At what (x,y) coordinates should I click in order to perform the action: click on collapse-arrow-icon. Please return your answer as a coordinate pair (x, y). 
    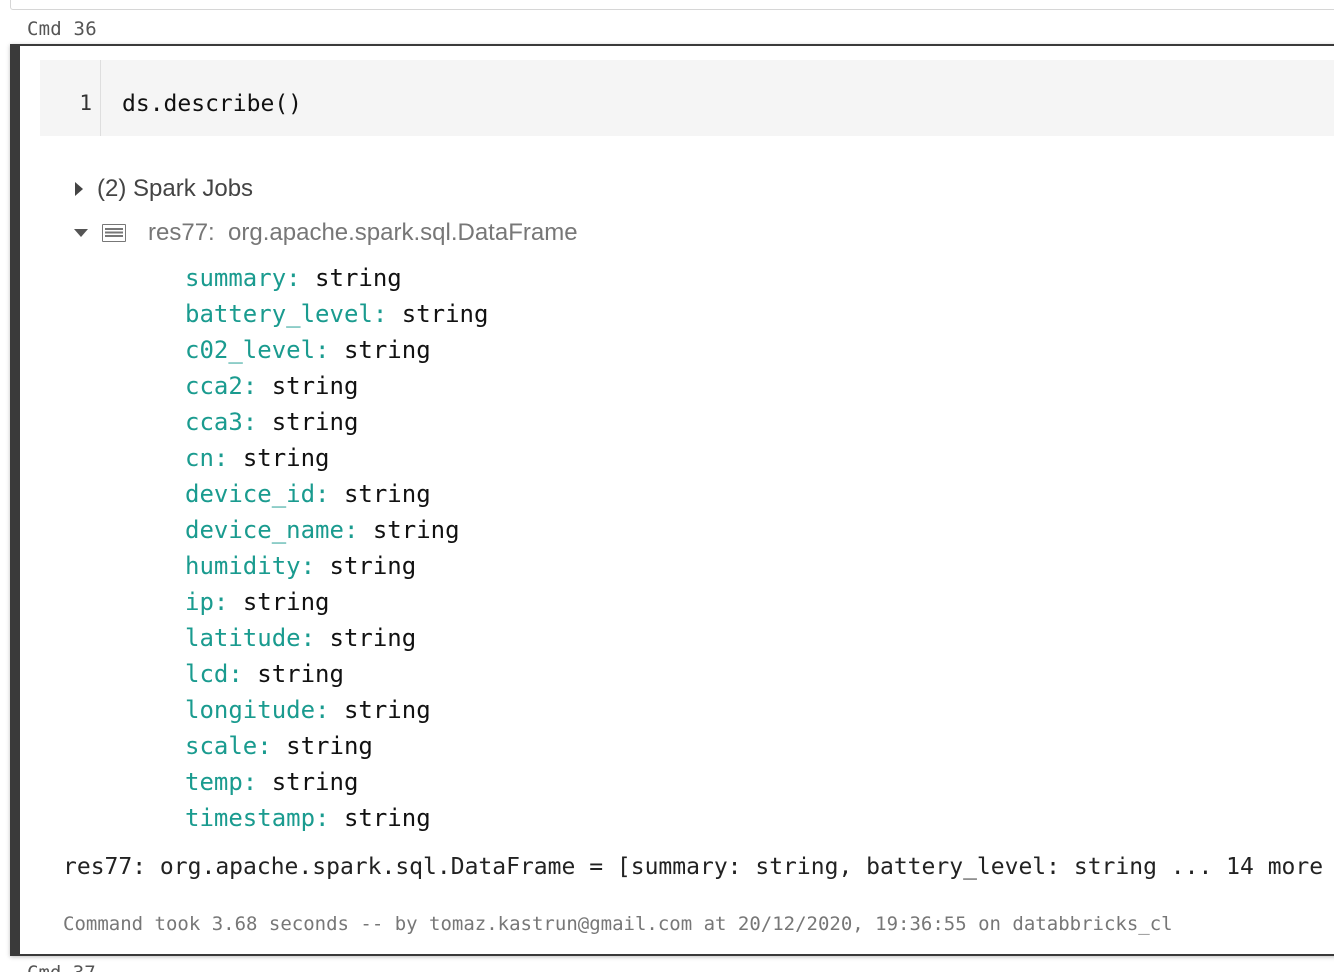
    Looking at the image, I should click on (81, 233).